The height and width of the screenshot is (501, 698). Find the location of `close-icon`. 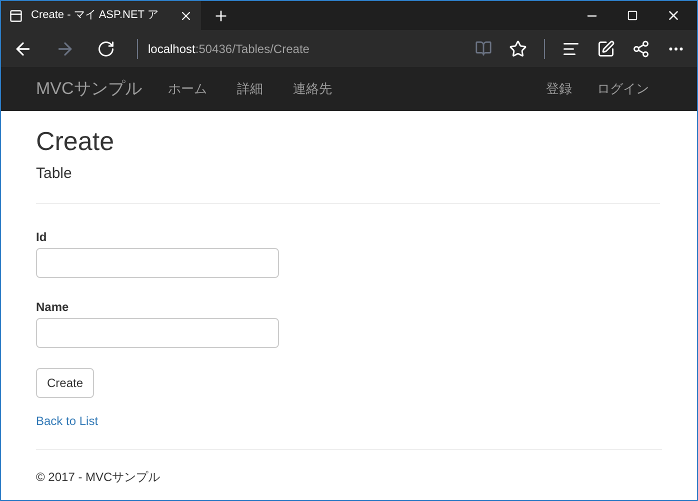

close-icon is located at coordinates (673, 15).